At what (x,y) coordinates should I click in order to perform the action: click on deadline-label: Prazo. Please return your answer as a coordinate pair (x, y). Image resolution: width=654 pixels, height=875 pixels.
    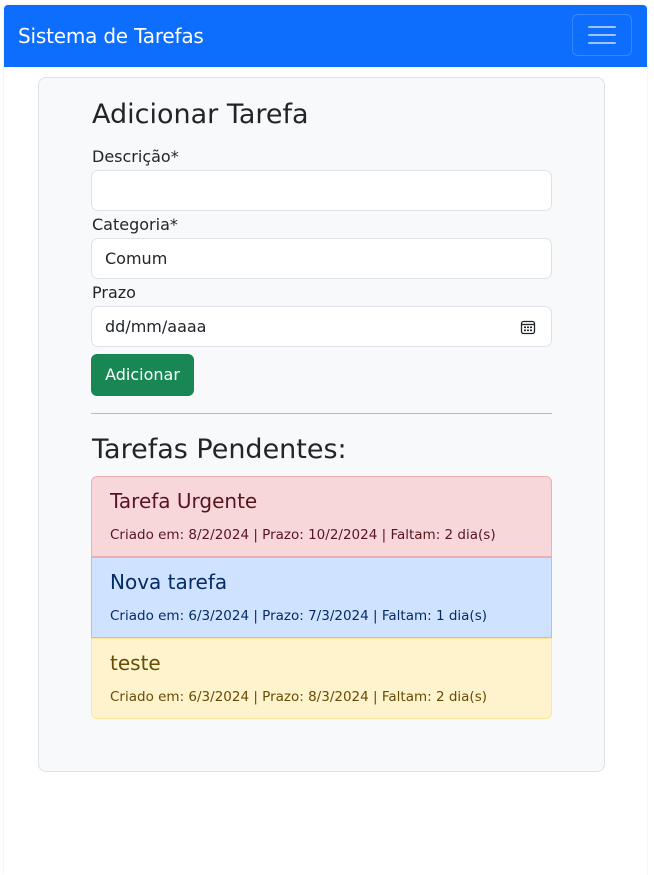
    Looking at the image, I should click on (114, 292).